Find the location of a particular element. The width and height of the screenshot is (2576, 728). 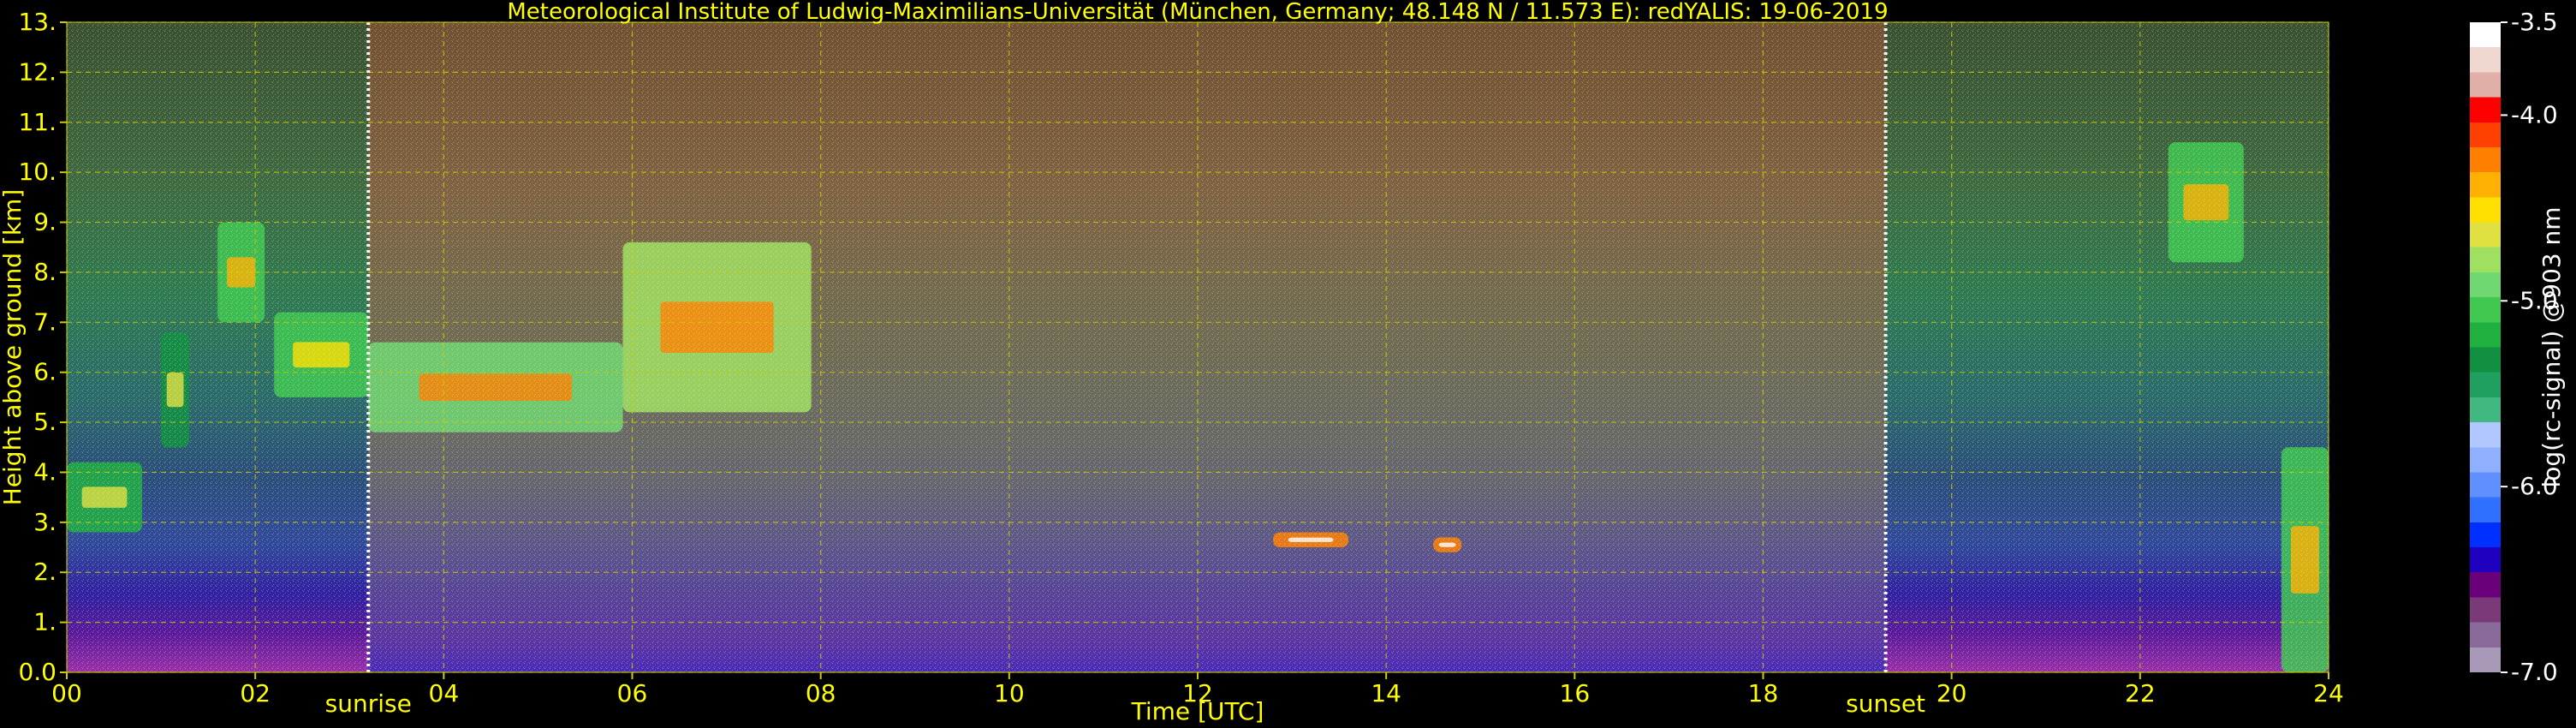

colorbar-scale is located at coordinates (2485, 347).